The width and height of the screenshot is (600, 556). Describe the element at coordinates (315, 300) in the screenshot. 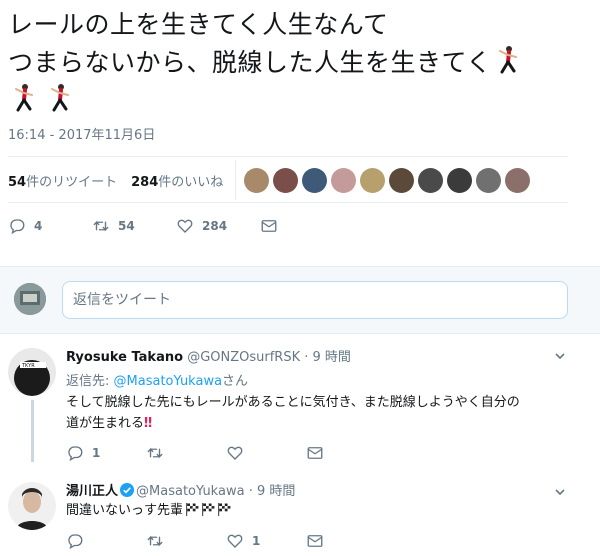

I see `reply-input: 返信をツイート` at that location.